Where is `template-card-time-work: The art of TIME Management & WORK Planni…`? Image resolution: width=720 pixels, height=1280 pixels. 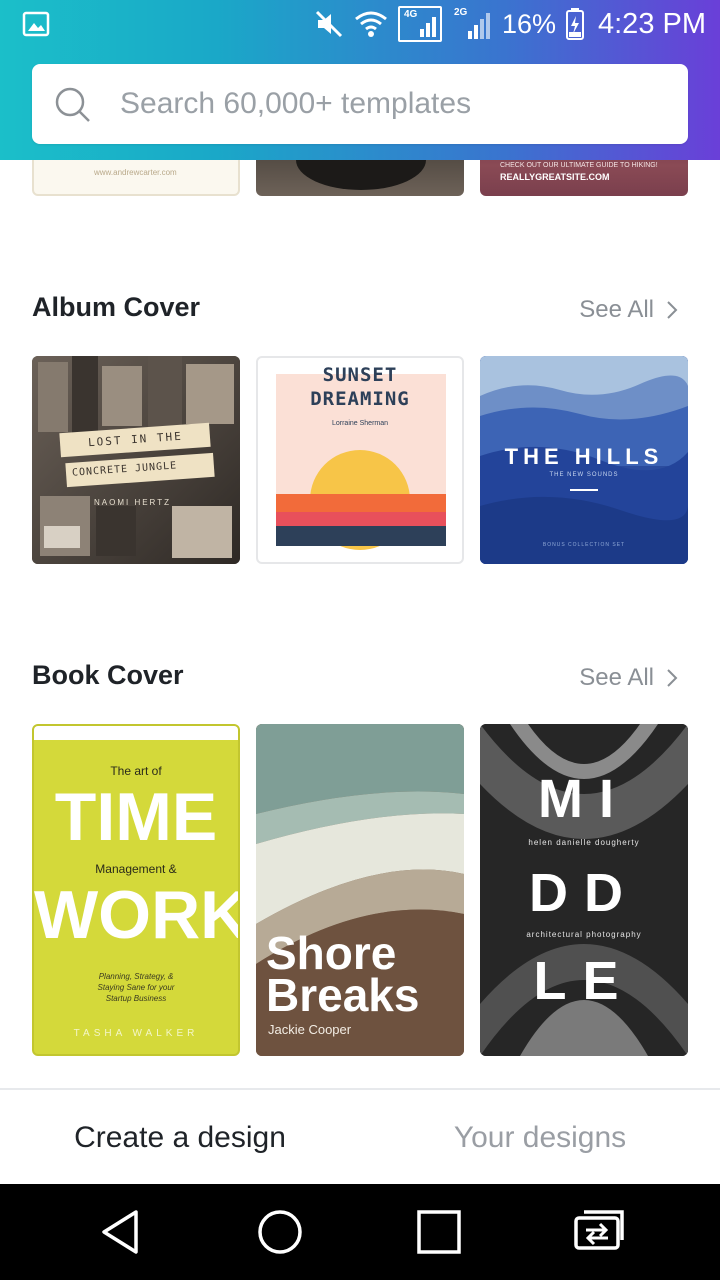
template-card-time-work: The art of TIME Management & WORK Planni… is located at coordinates (136, 890).